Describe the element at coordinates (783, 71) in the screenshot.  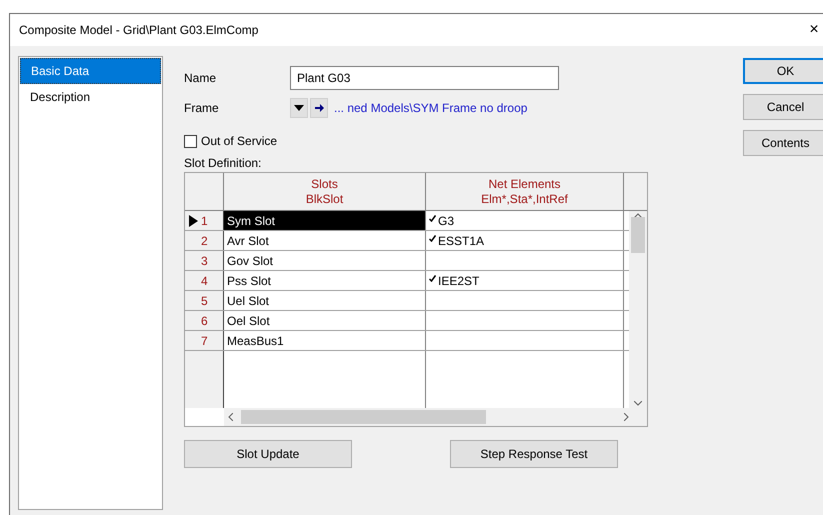
I see `dialog-button: OK` at that location.